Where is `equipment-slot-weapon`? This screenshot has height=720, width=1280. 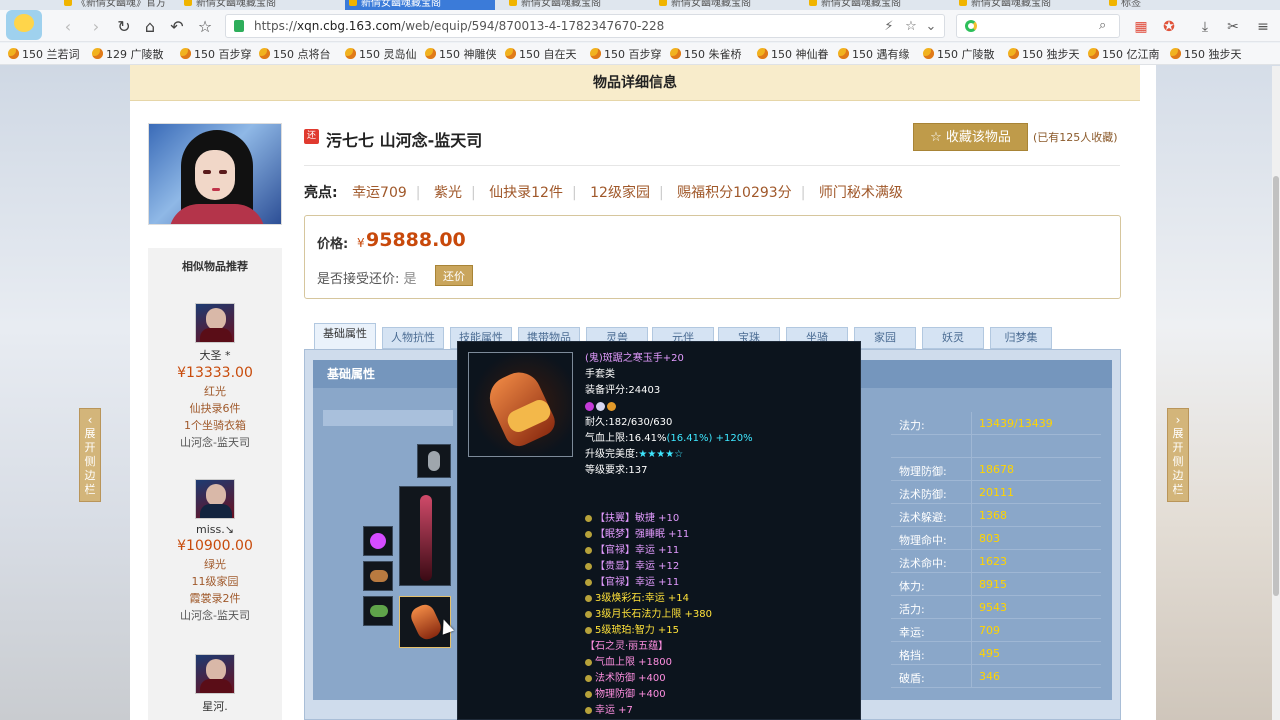 equipment-slot-weapon is located at coordinates (425, 536).